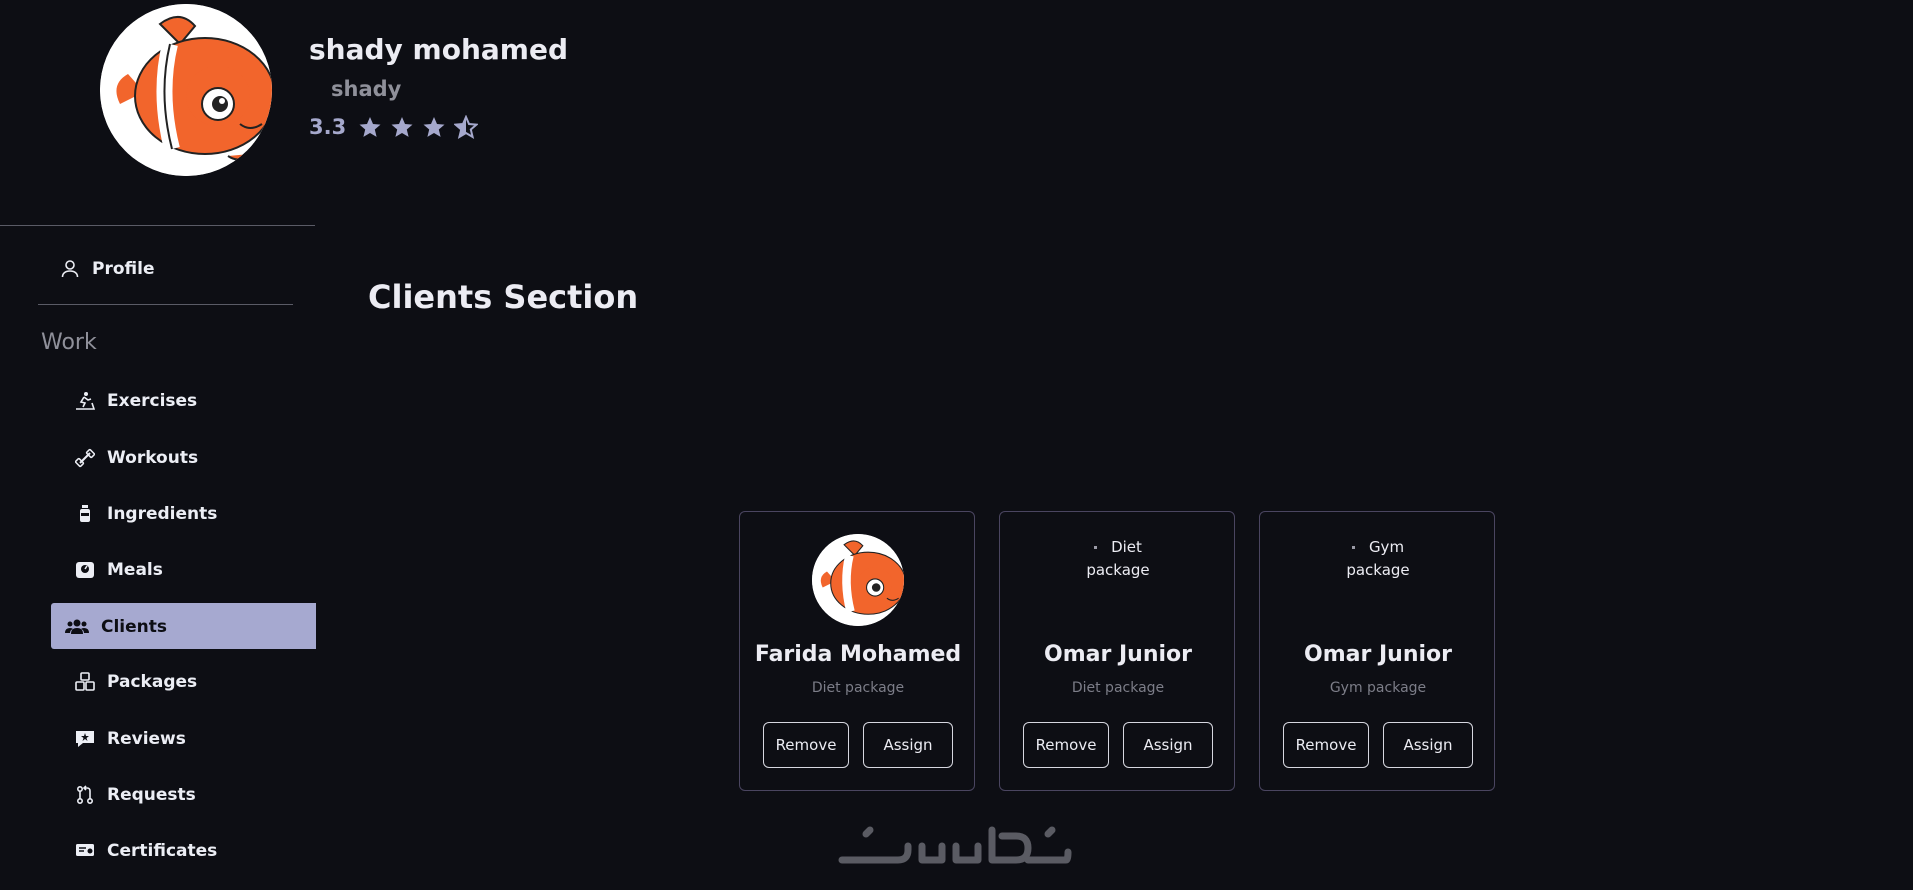 The image size is (1913, 890). What do you see at coordinates (146, 739) in the screenshot?
I see `sidebar-item-label: Reviews` at bounding box center [146, 739].